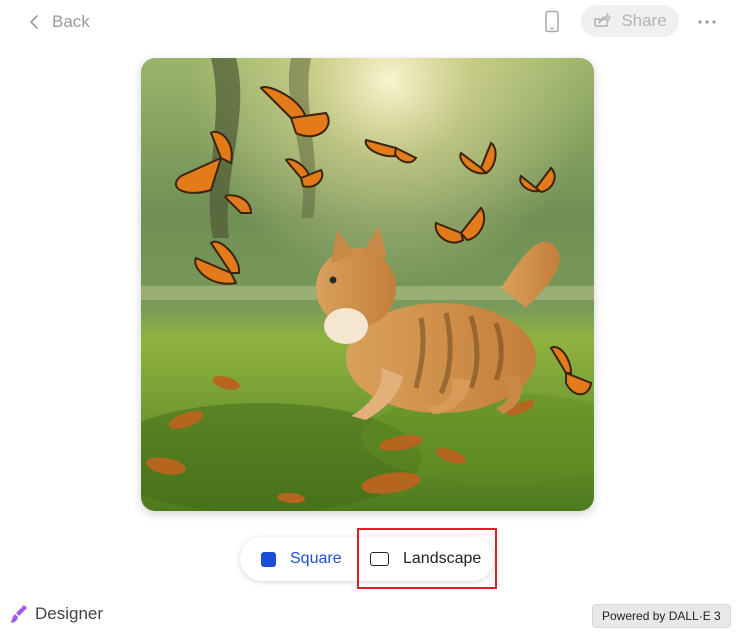  What do you see at coordinates (379, 559) in the screenshot?
I see `landscape-outline-icon` at bounding box center [379, 559].